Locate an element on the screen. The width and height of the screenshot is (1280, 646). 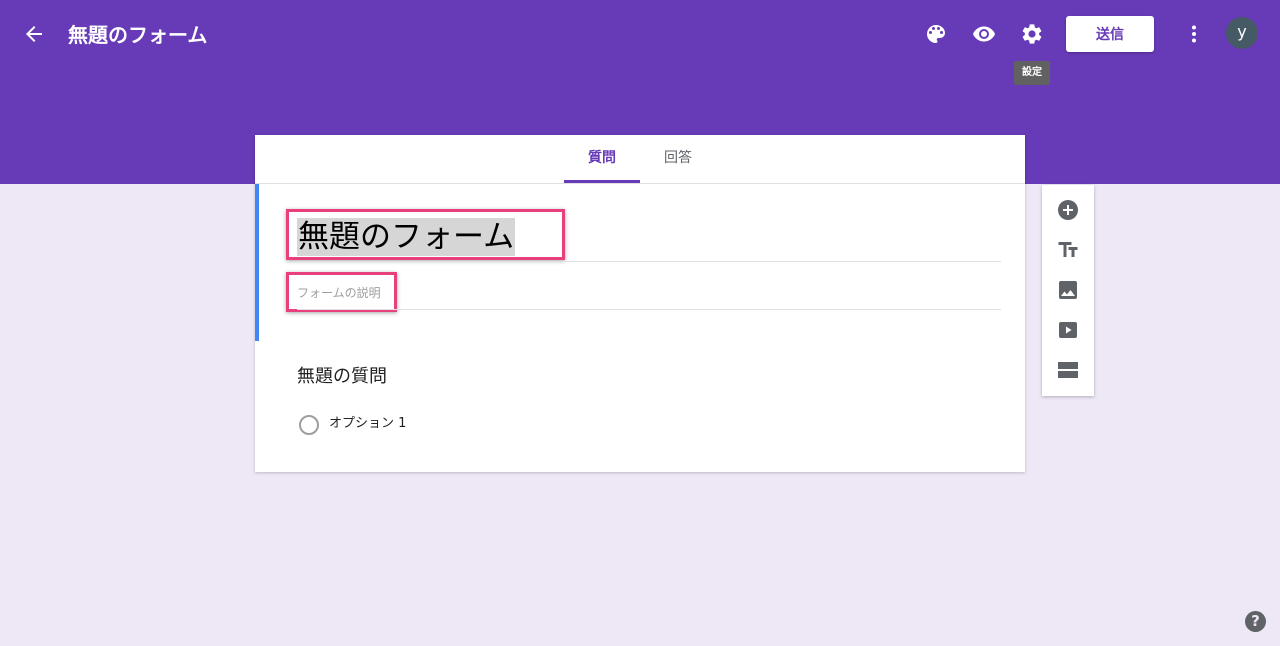
focus-indicator is located at coordinates (257, 262).